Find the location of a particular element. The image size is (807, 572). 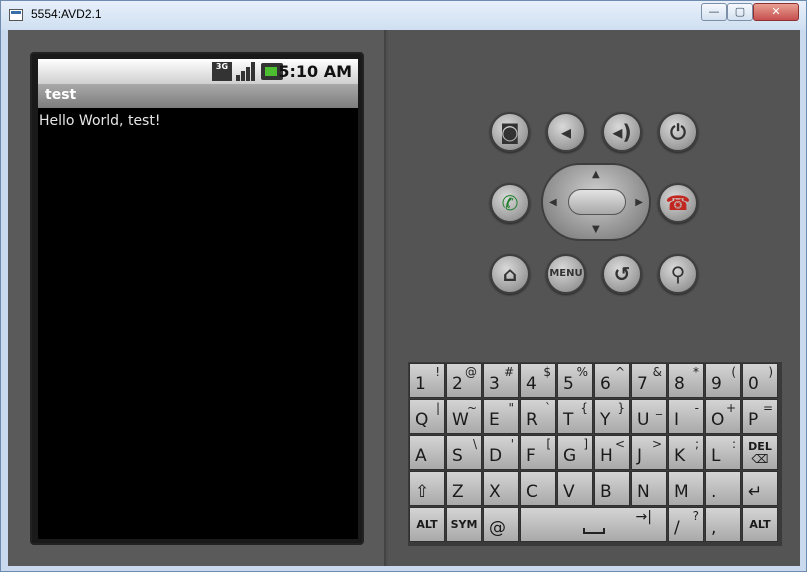

dpad-left-icon: ◀ is located at coordinates (553, 202).